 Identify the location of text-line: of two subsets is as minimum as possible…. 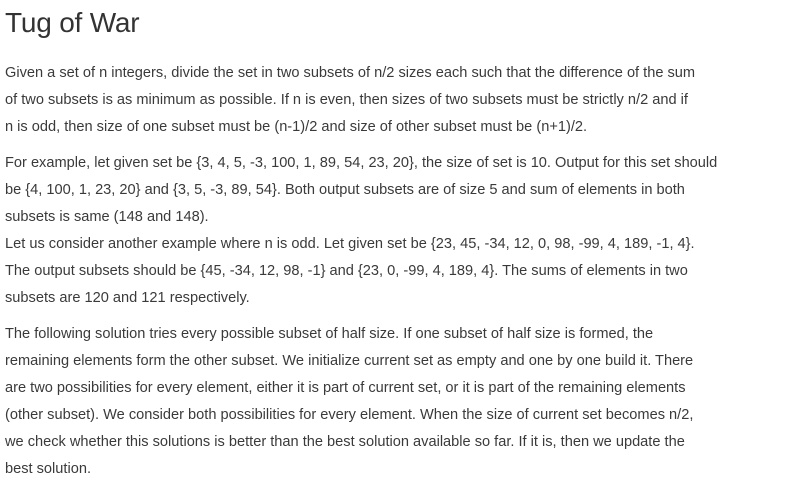
(346, 100).